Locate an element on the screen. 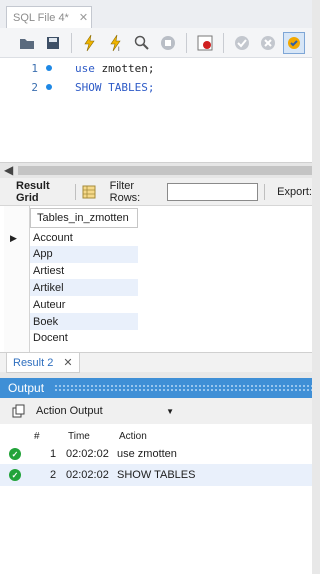  filter-rows-input is located at coordinates (213, 191).